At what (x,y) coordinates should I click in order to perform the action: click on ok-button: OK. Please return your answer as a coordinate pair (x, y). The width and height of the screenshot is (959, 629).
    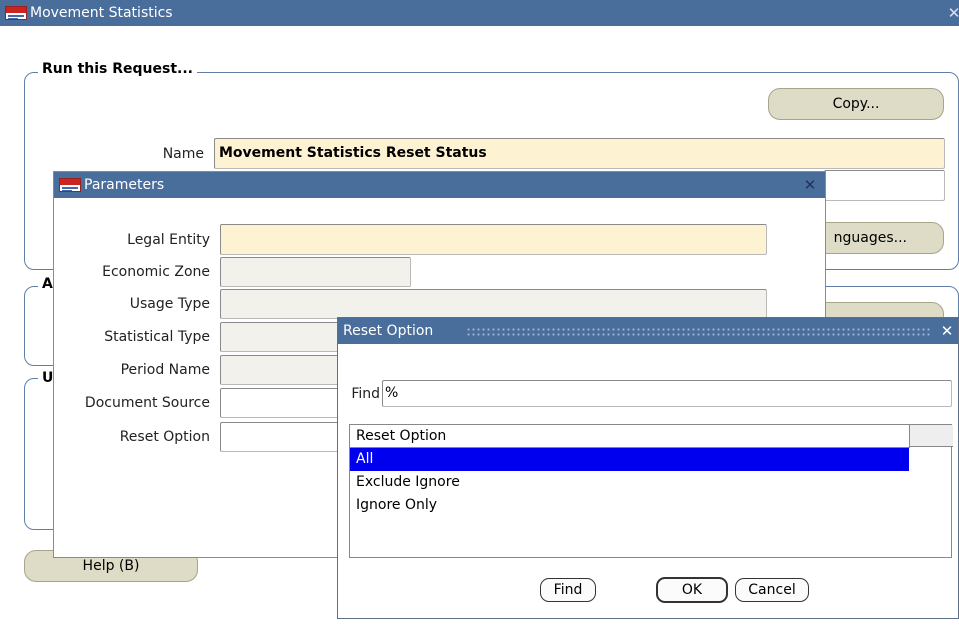
    Looking at the image, I should click on (692, 590).